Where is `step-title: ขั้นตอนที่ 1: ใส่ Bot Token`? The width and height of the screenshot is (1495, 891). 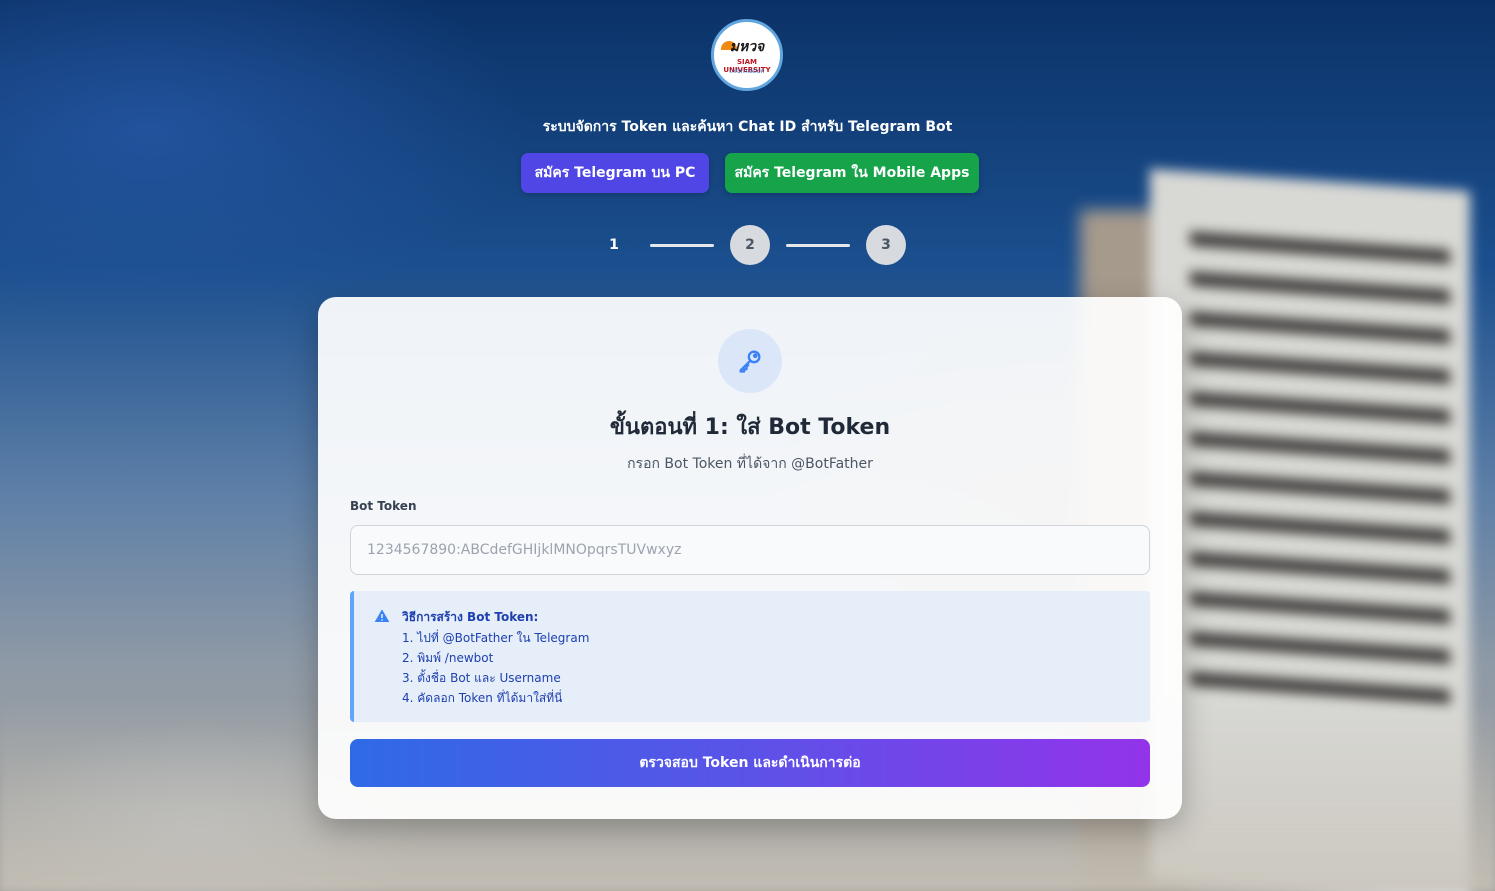
step-title: ขั้นตอนที่ 1: ใส่ Bot Token is located at coordinates (750, 427).